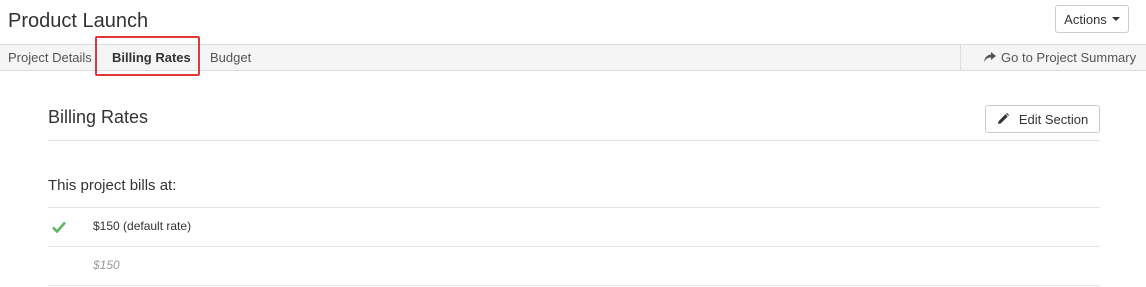  I want to click on tab-budget: Budget, so click(230, 57).